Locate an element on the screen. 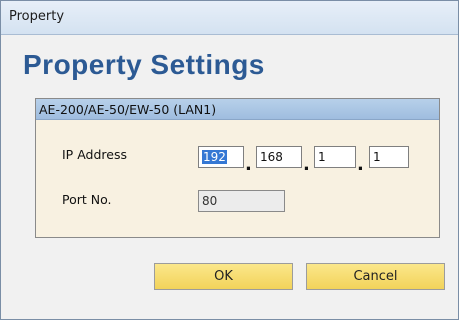 Image resolution: width=459 pixels, height=320 pixels. group-header: AE-200/AE-50/EW-50 (LAN1) is located at coordinates (237, 109).